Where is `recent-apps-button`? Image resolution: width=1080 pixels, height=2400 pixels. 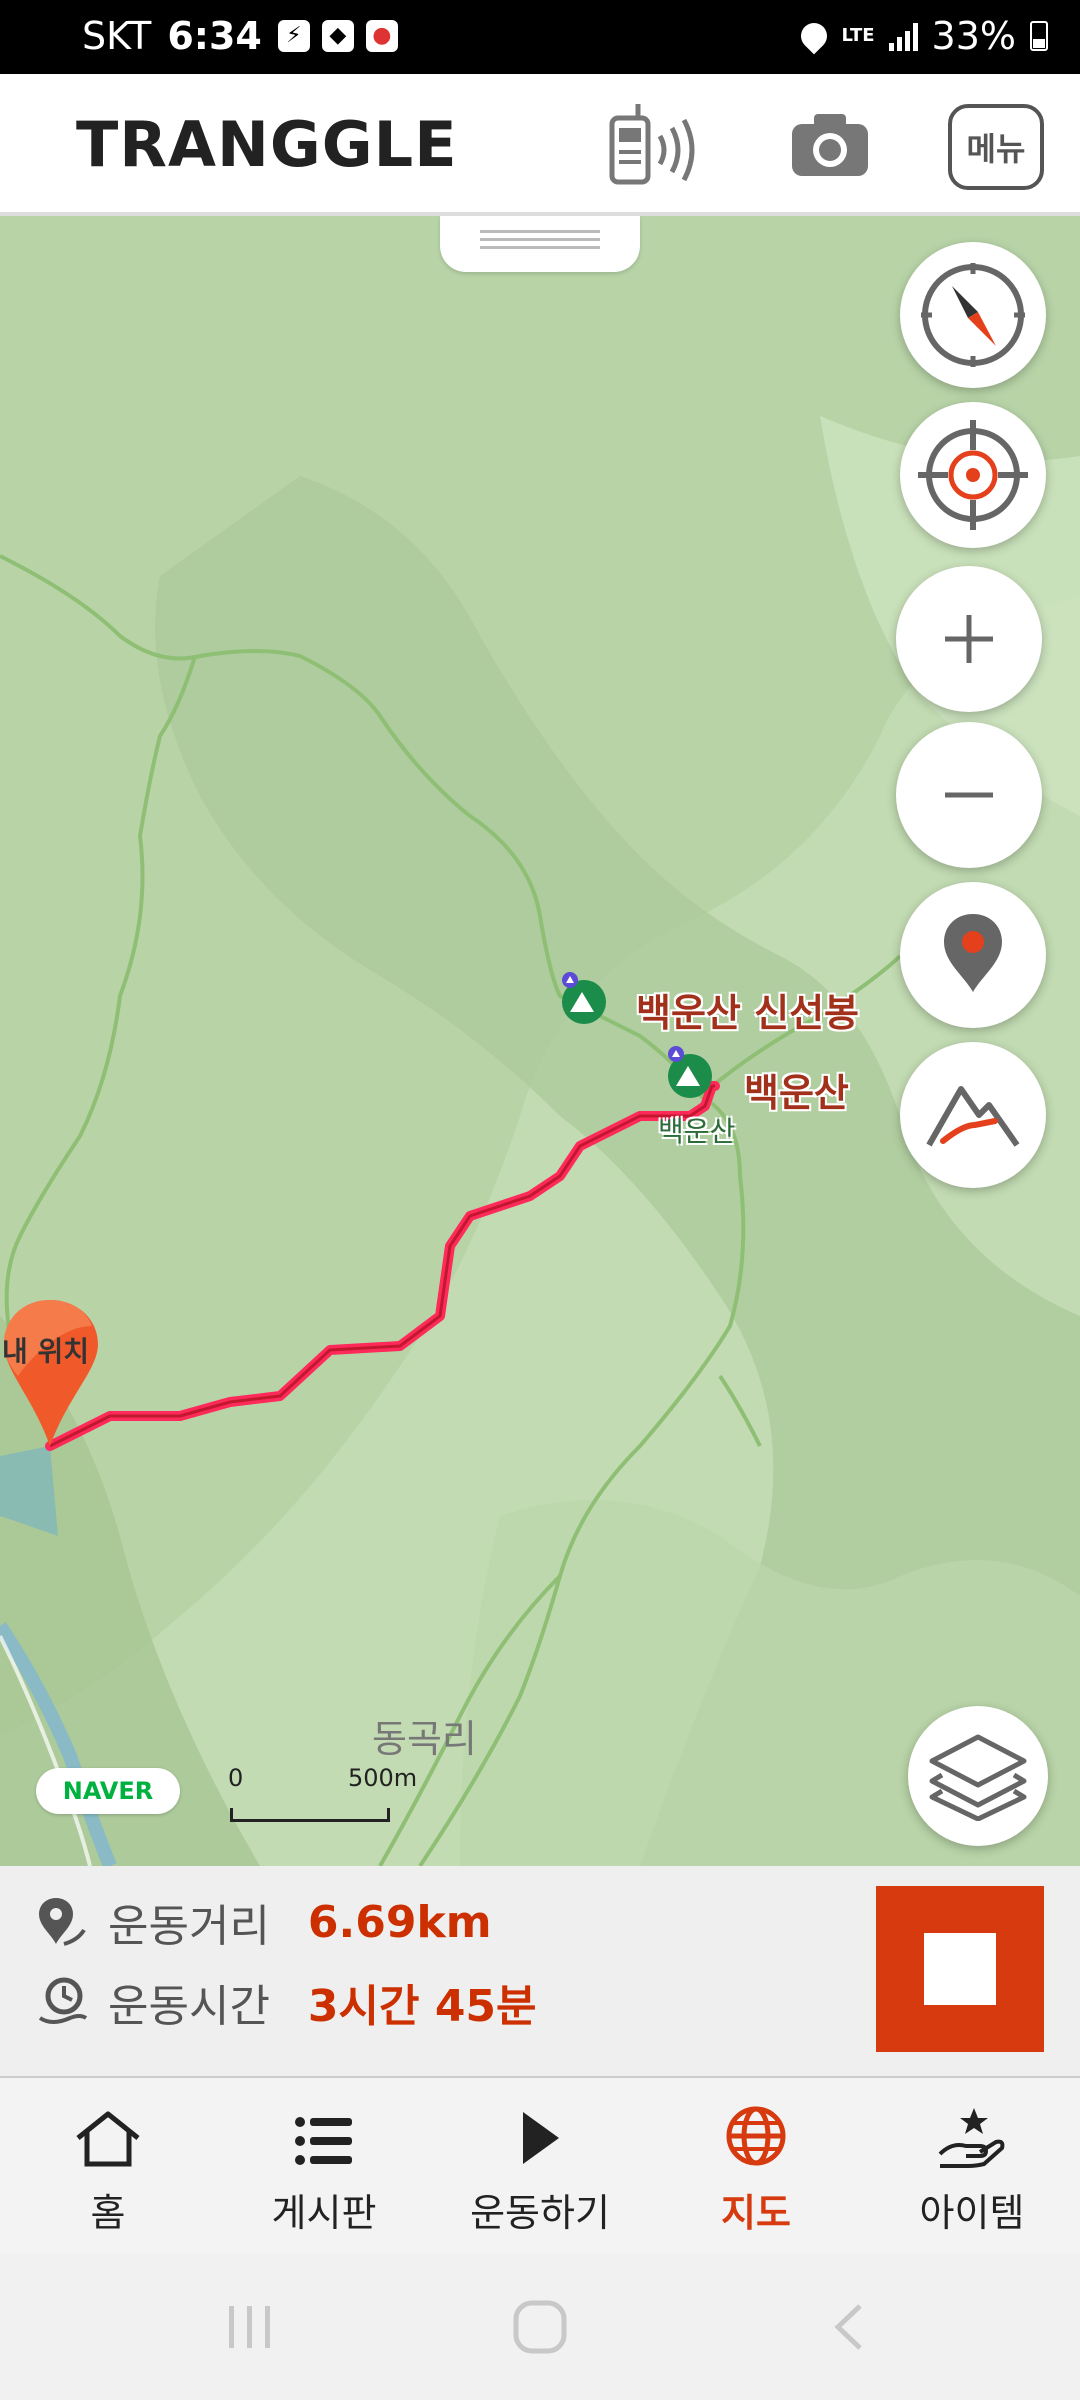
recent-apps-button is located at coordinates (250, 2327).